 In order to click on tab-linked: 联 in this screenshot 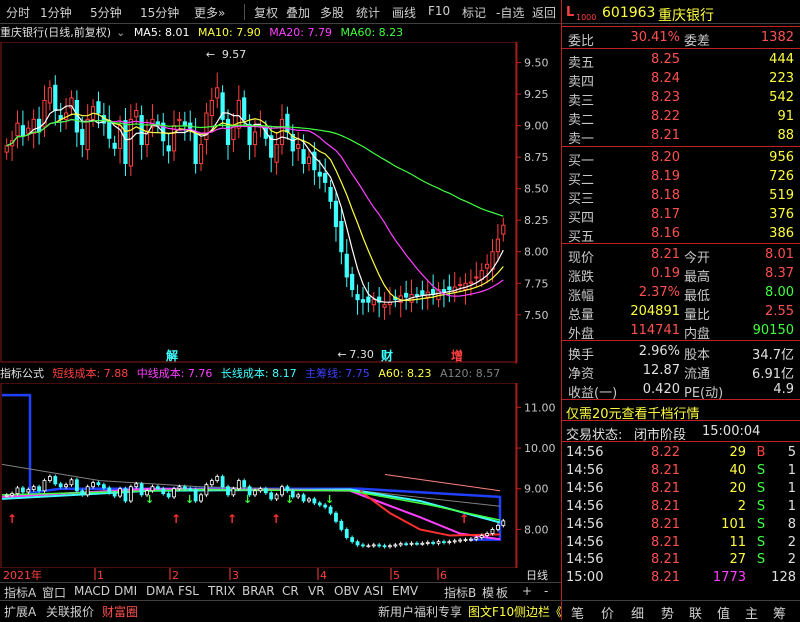, I will do `click(695, 612)`.